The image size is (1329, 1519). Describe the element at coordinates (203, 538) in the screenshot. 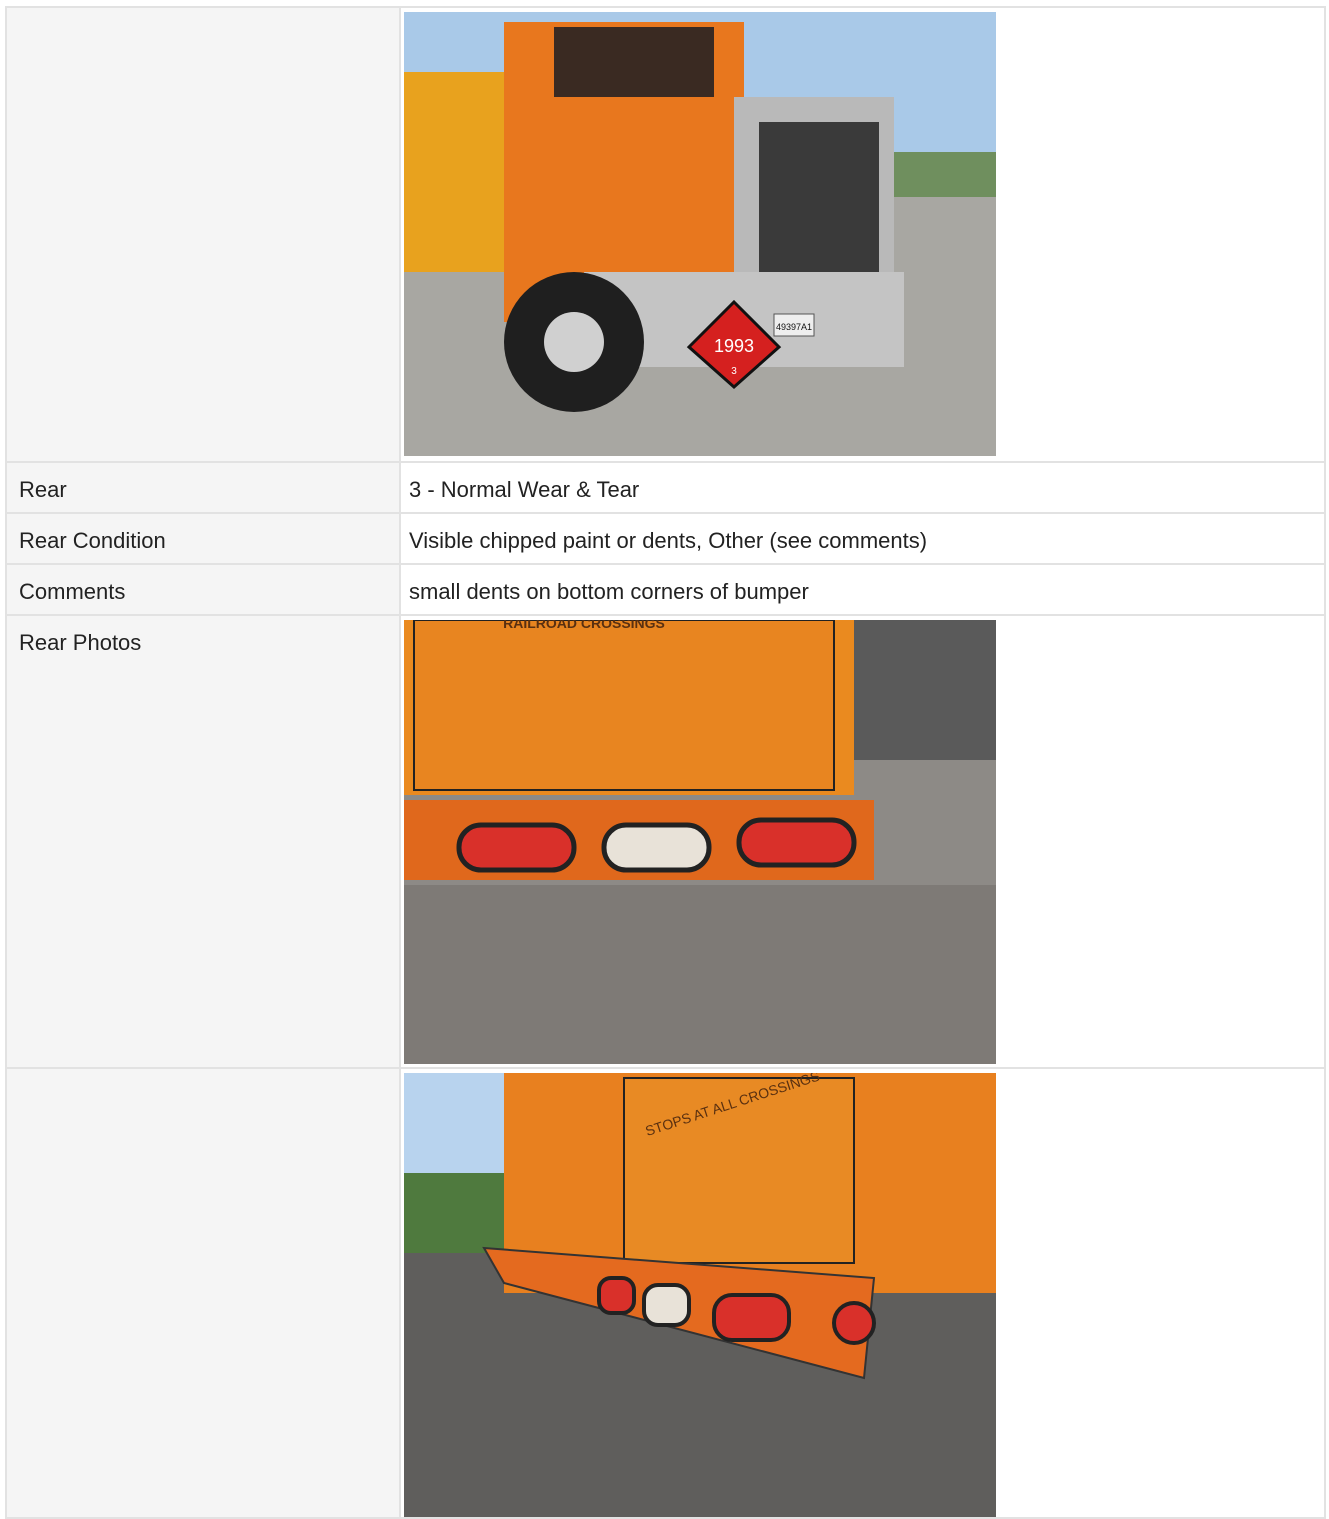

I see `row-label: Rear Condition` at that location.